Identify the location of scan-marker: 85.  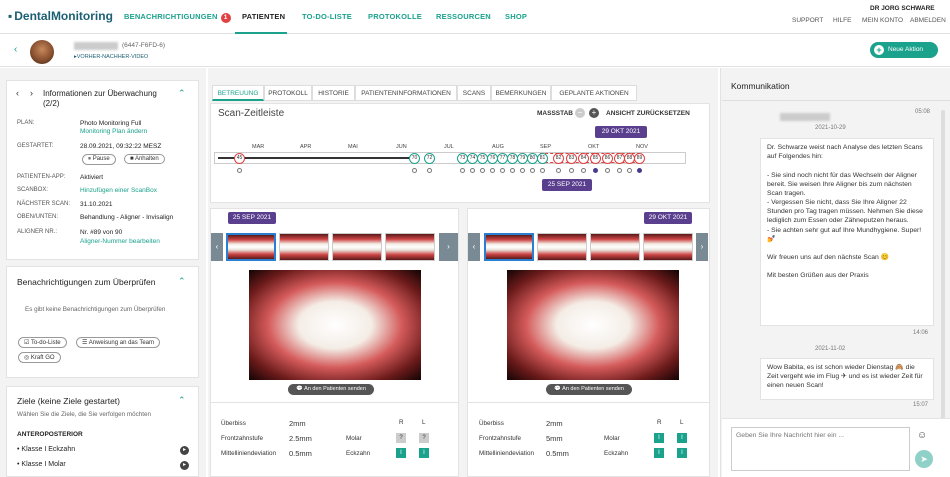
(595, 158).